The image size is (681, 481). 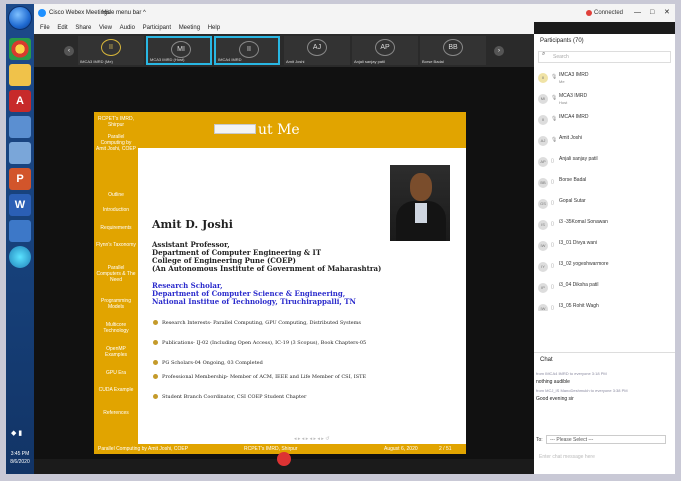 What do you see at coordinates (157, 28) in the screenshot?
I see `menu-participant: Participant` at bounding box center [157, 28].